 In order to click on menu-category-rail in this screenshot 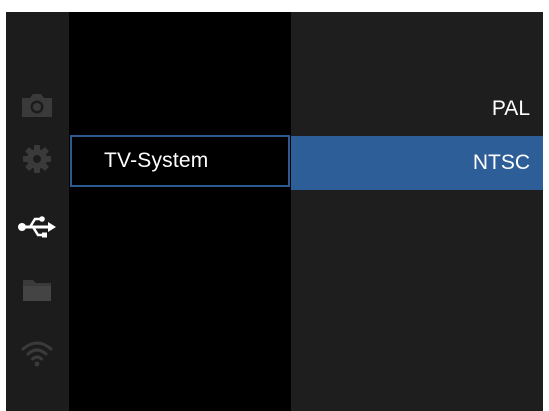, I will do `click(37, 211)`.